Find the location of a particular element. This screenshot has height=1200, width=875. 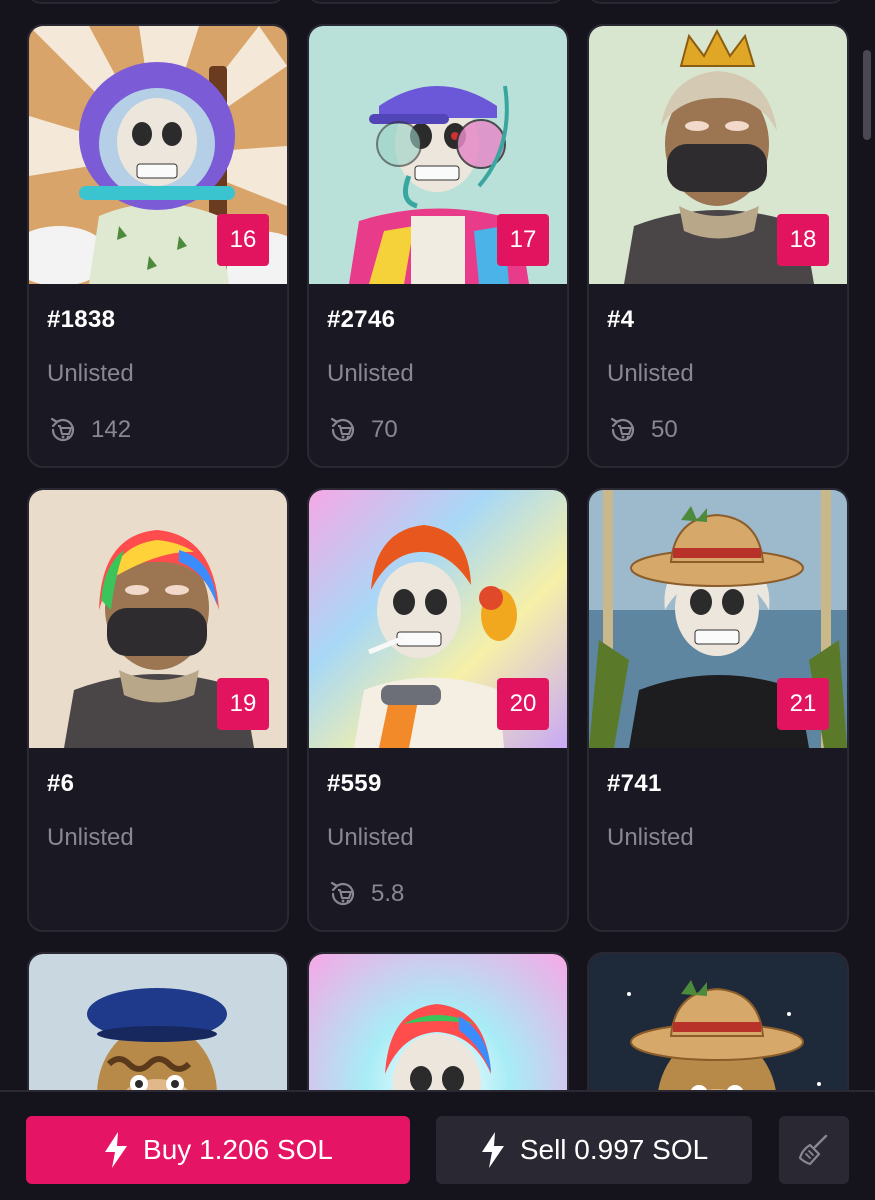

nft-name: #741 is located at coordinates (634, 783).